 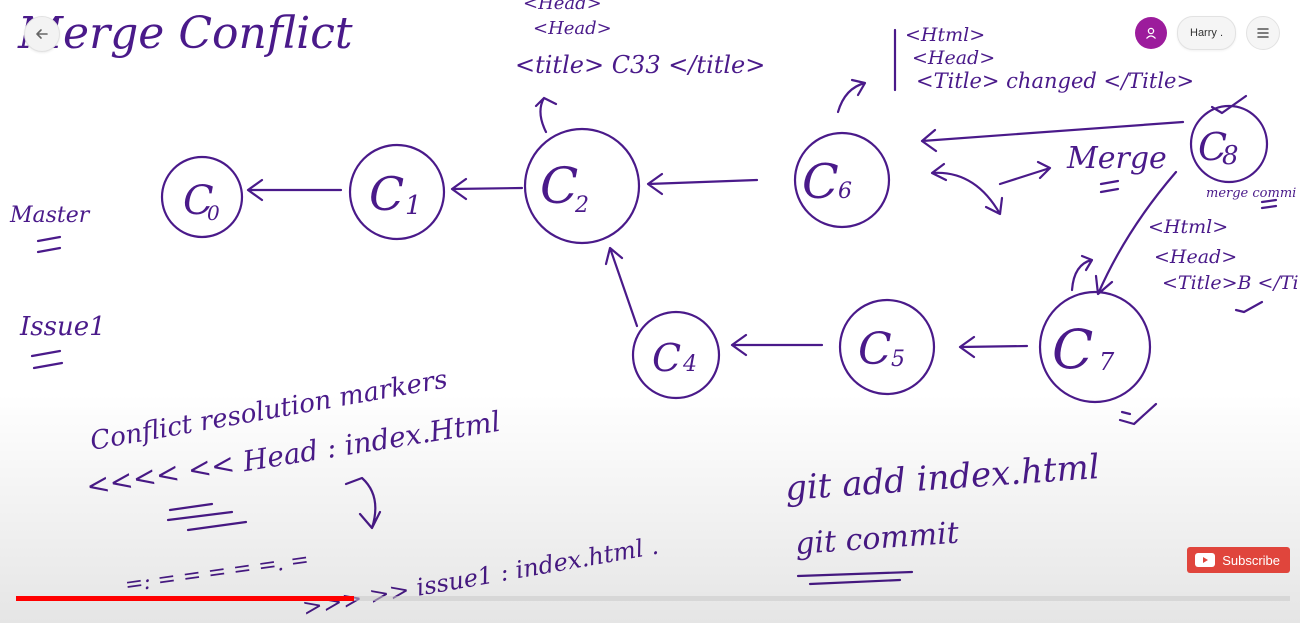 I want to click on commit-node-c1: C 1, so click(x=397, y=192).